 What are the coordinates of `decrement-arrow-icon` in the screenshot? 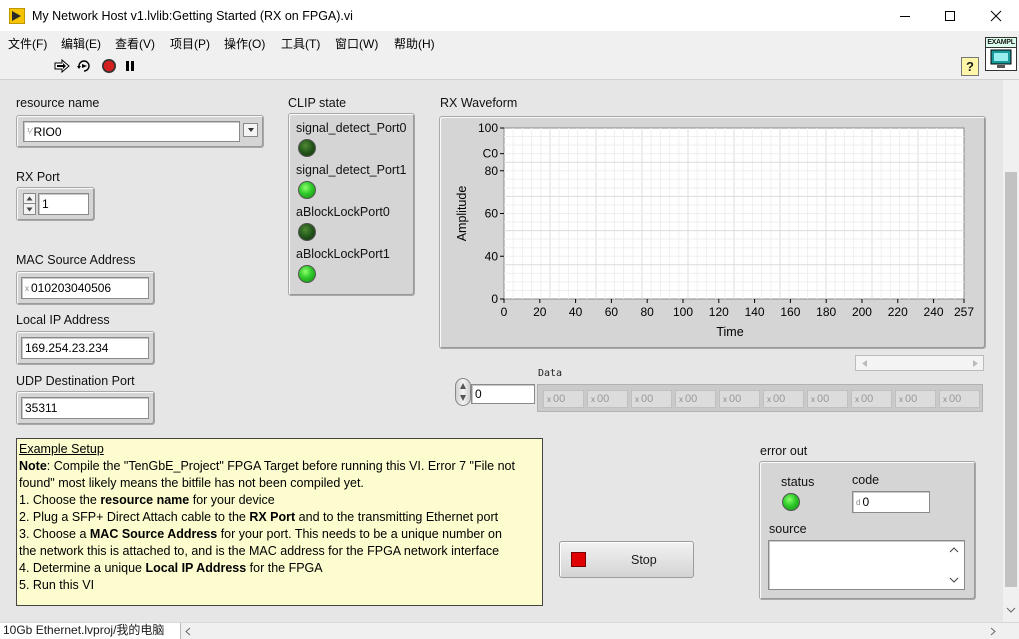 It's located at (29, 209).